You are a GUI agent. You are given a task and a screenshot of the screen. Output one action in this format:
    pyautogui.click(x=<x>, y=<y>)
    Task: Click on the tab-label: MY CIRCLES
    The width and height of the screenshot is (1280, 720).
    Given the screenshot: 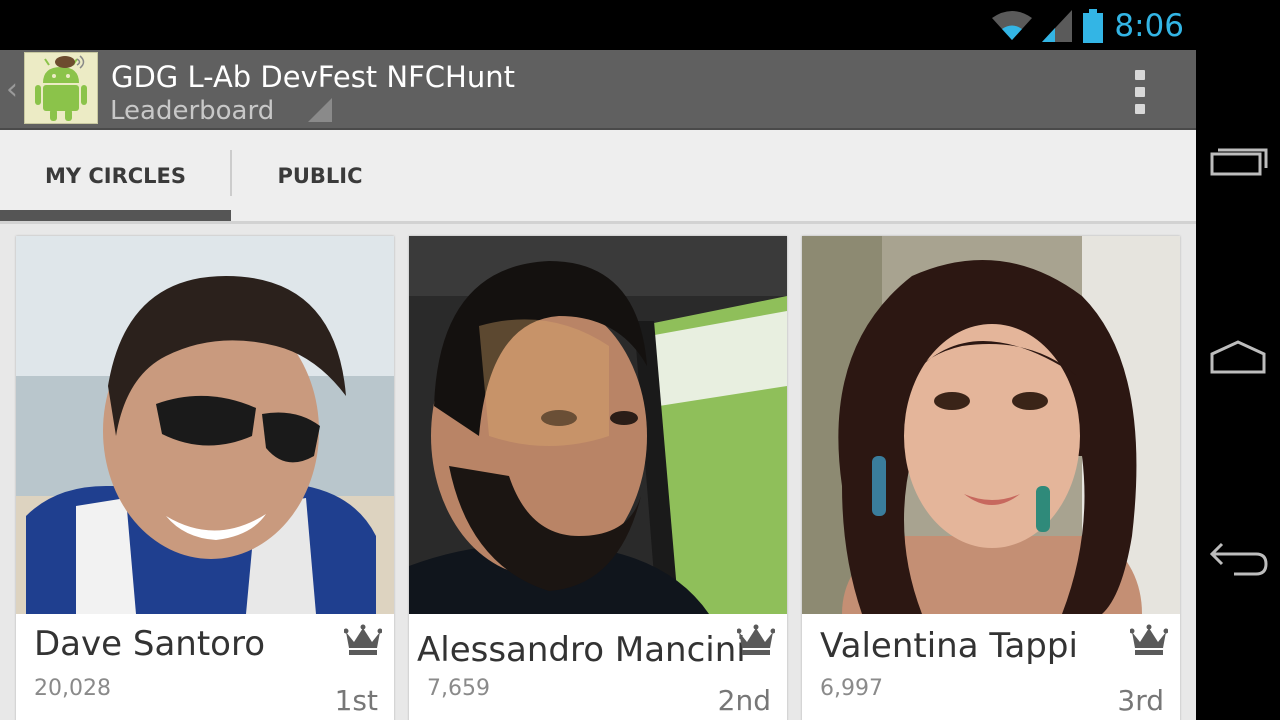 What is the action you would take?
    pyautogui.click(x=115, y=175)
    